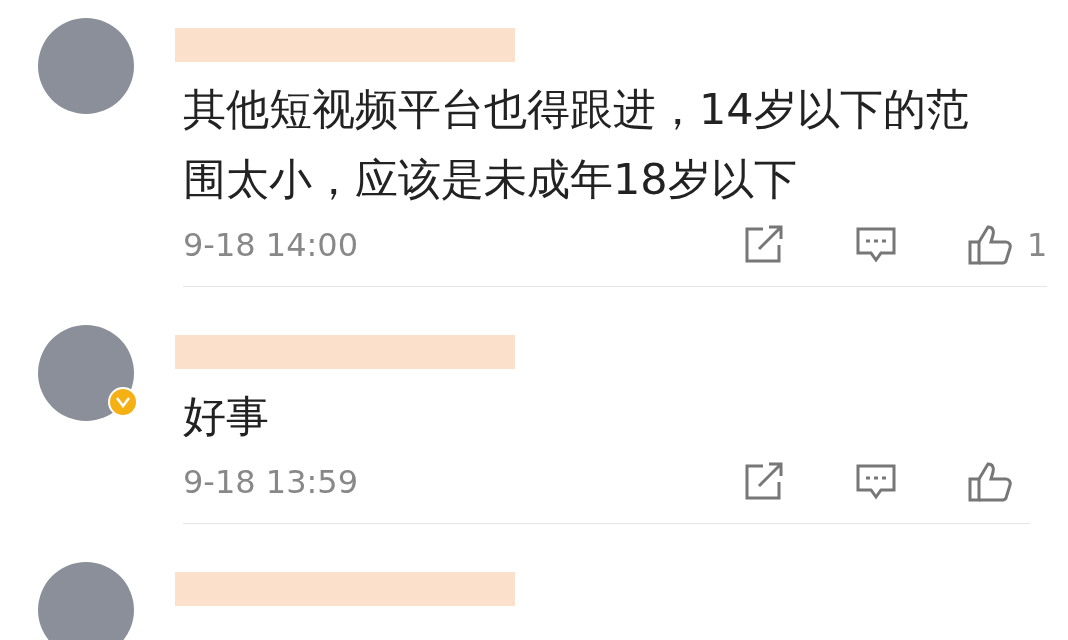  Describe the element at coordinates (576, 144) in the screenshot. I see `comment-text: 其他短视频平台也得跟进，14岁以下的范围太小，应该是未成年18岁以下` at that location.